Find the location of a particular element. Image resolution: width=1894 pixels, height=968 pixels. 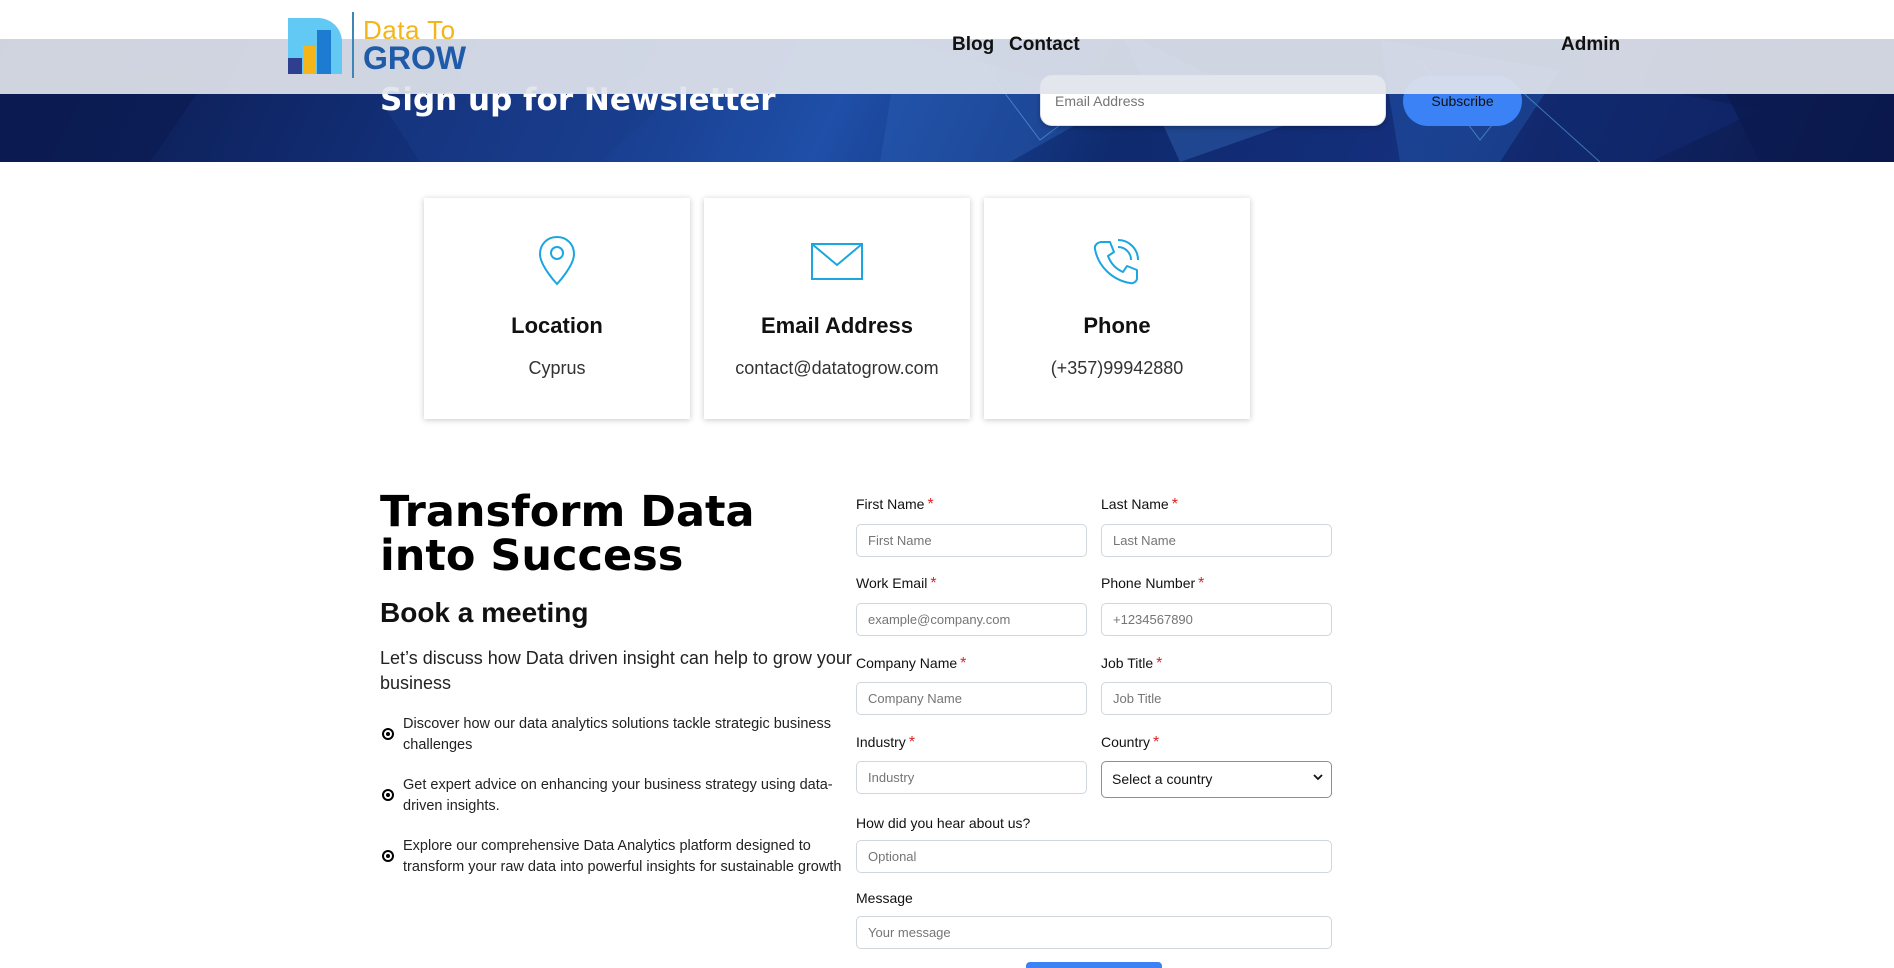

nav-link-admin: Admin is located at coordinates (1590, 45).